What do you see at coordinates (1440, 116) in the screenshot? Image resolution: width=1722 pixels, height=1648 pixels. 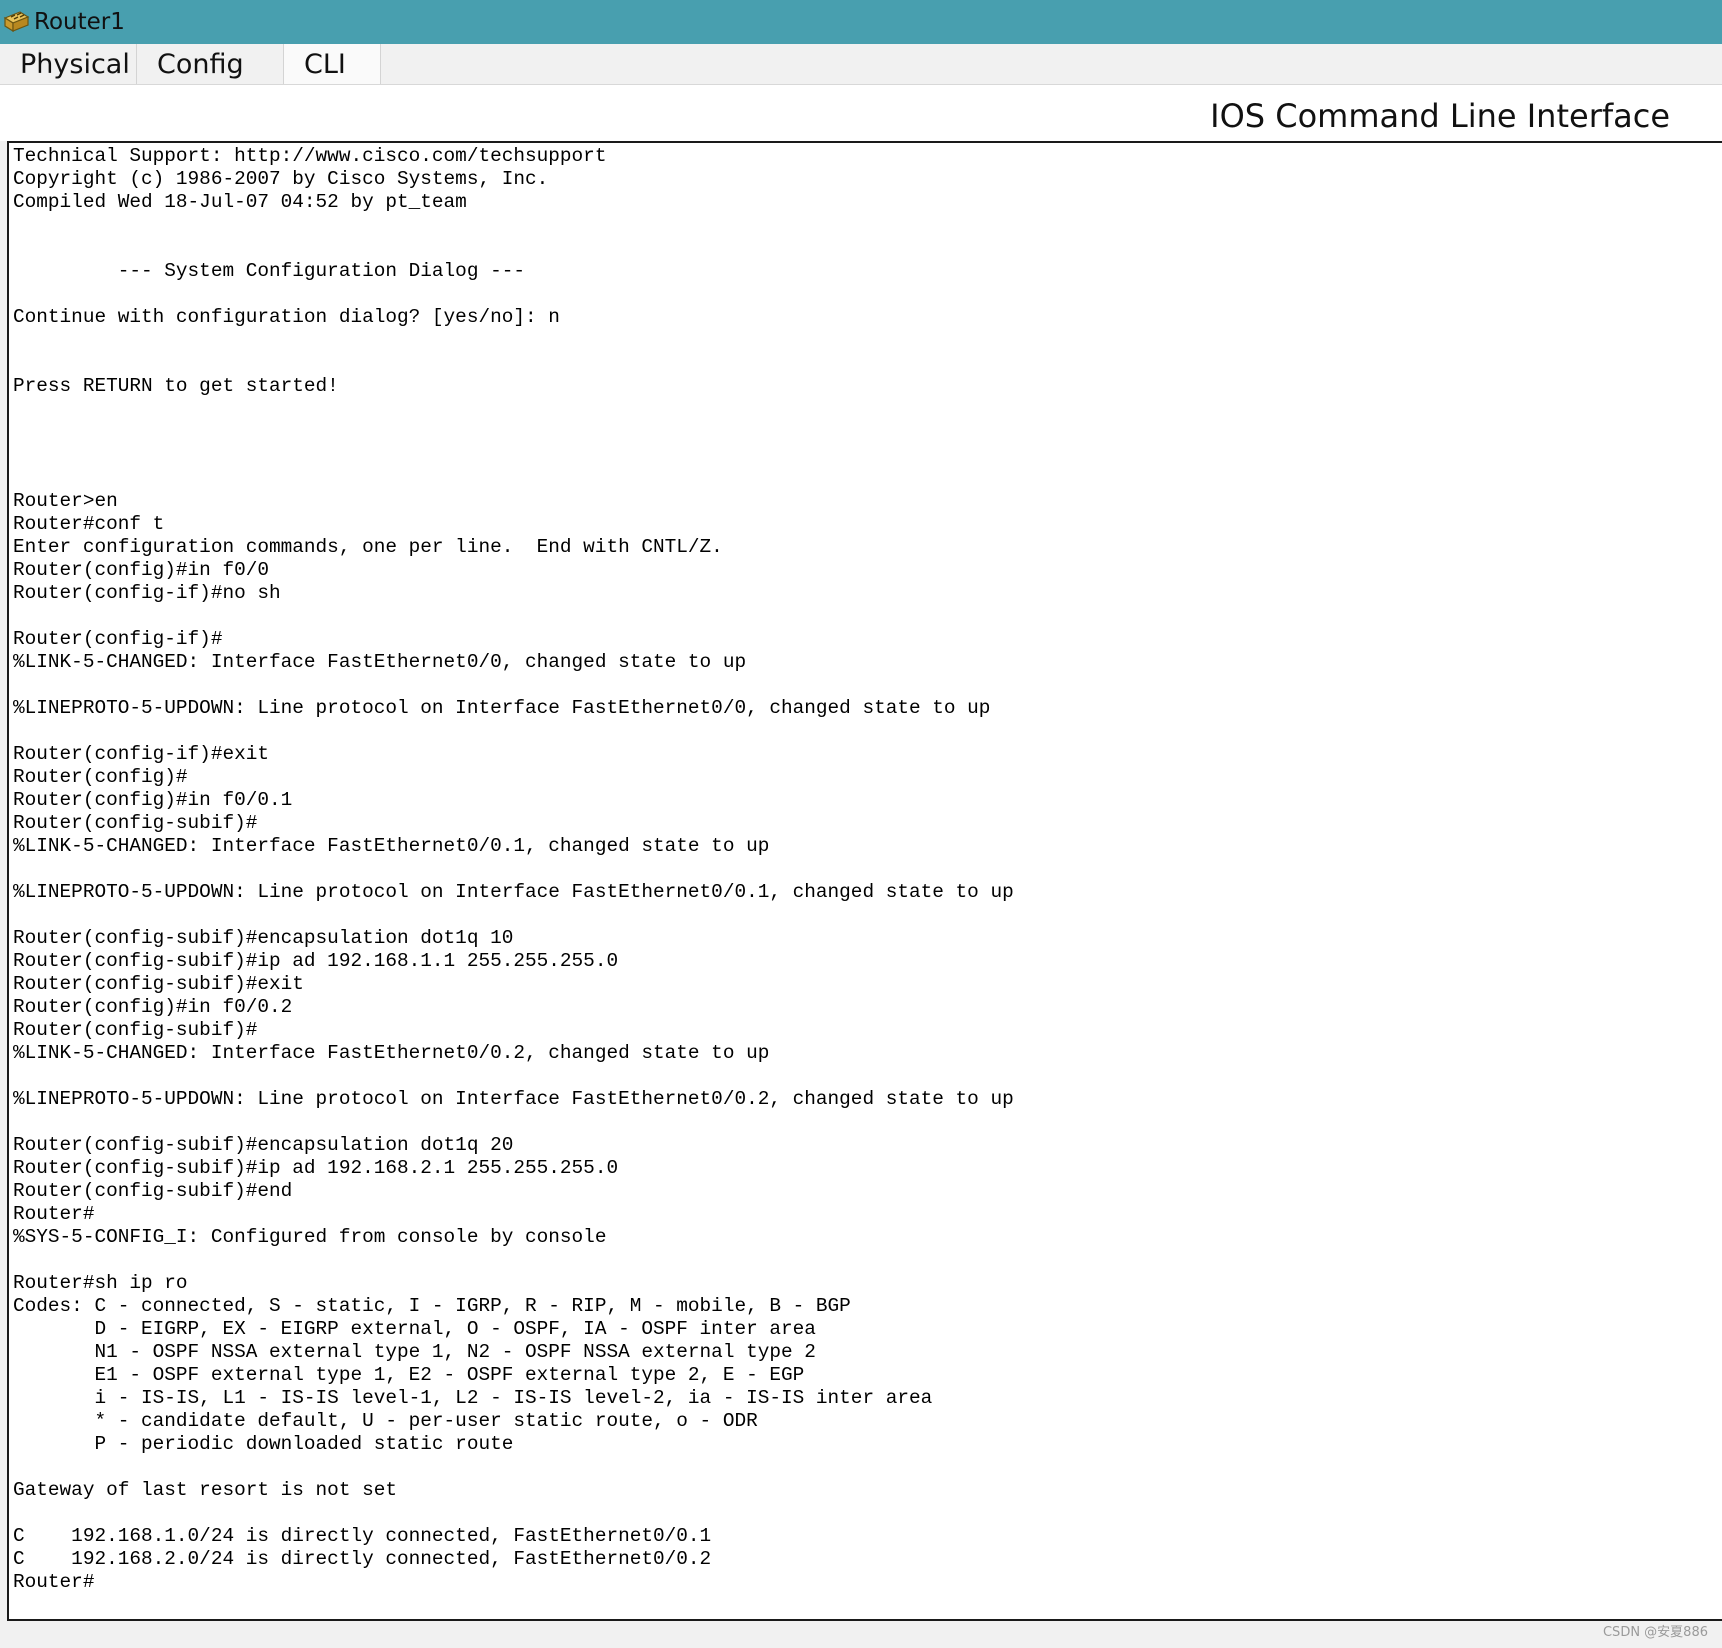 I see `page-title: IOS Command Line Interface` at bounding box center [1440, 116].